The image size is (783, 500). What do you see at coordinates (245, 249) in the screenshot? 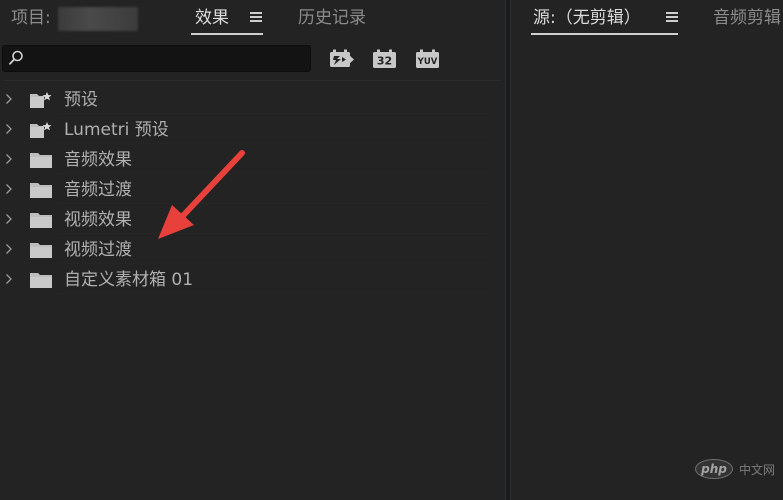
I see `tree-item-video-transitions: 视频过渡` at bounding box center [245, 249].